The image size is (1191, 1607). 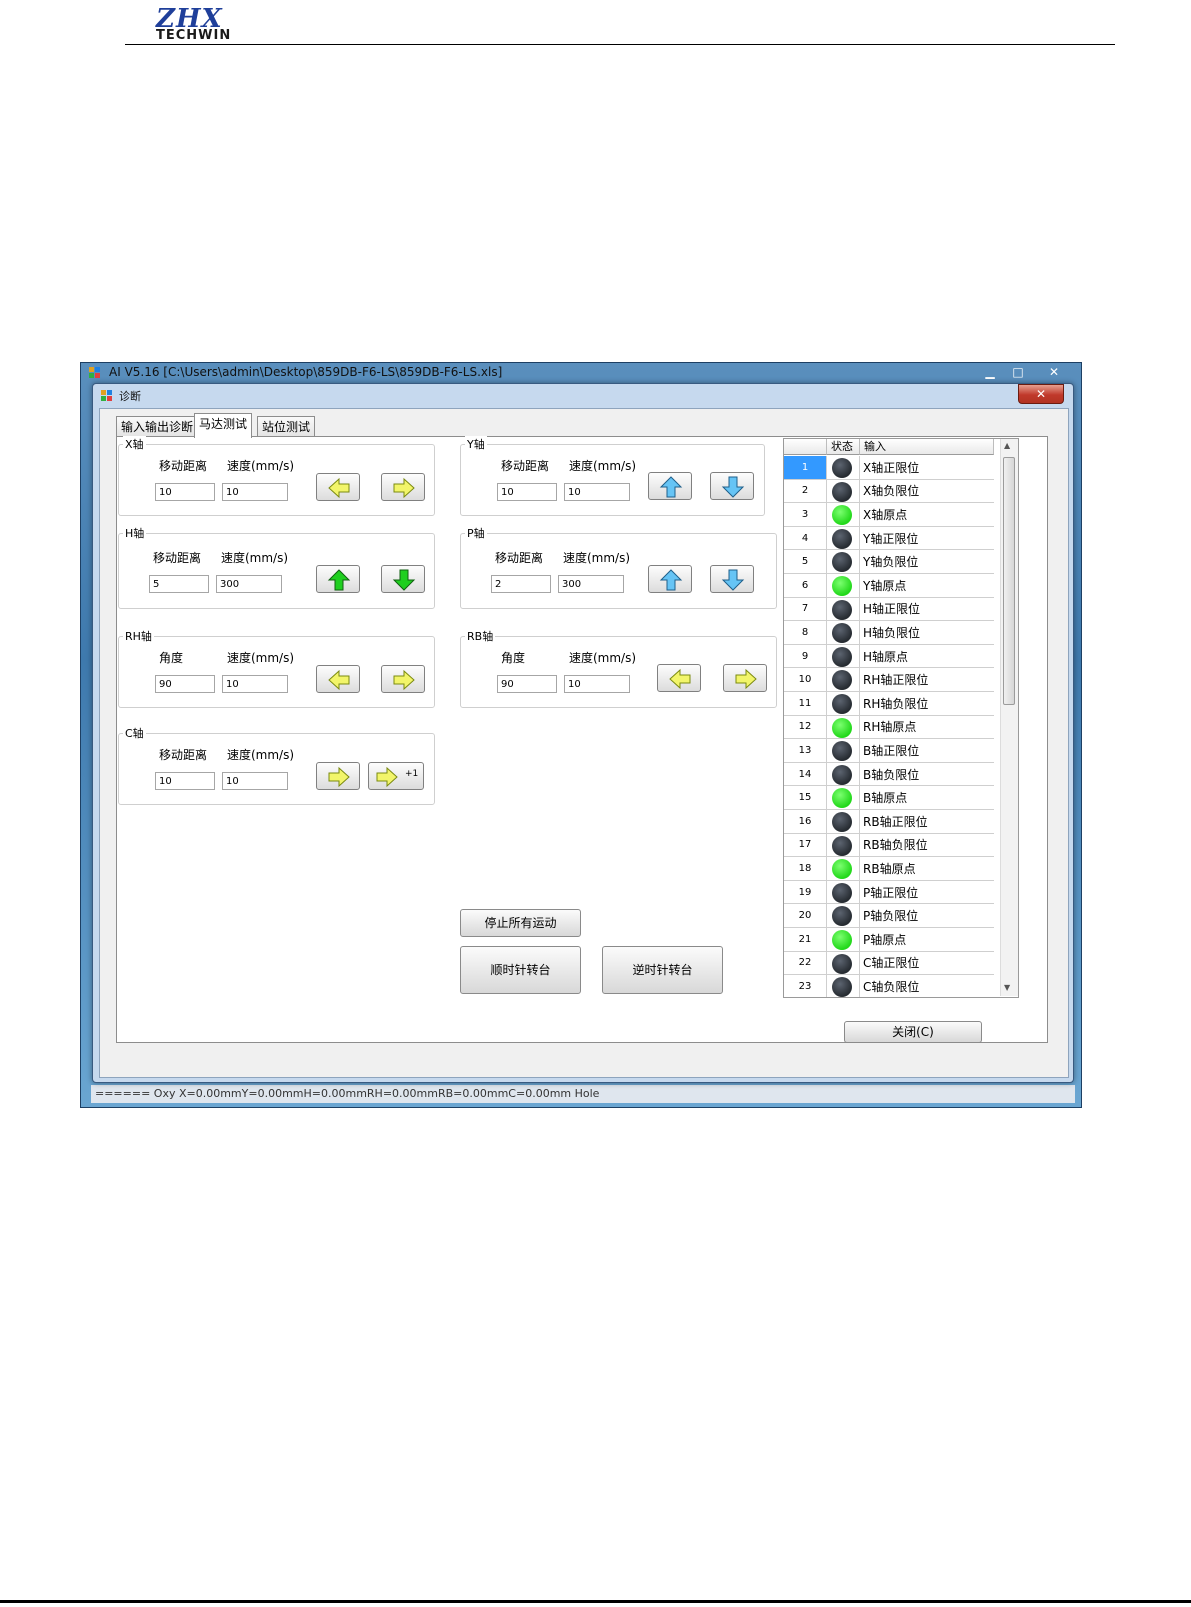 I want to click on rh-angle-input: 90, so click(x=185, y=684).